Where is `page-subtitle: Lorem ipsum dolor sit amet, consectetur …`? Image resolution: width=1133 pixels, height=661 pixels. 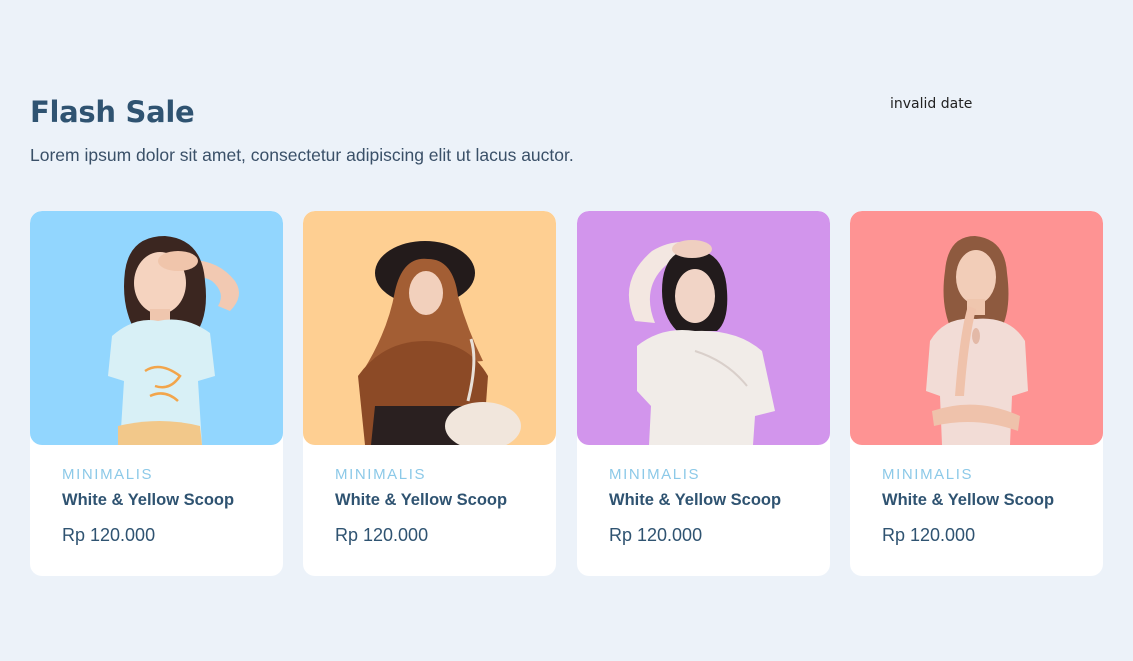 page-subtitle: Lorem ipsum dolor sit amet, consectetur … is located at coordinates (302, 155).